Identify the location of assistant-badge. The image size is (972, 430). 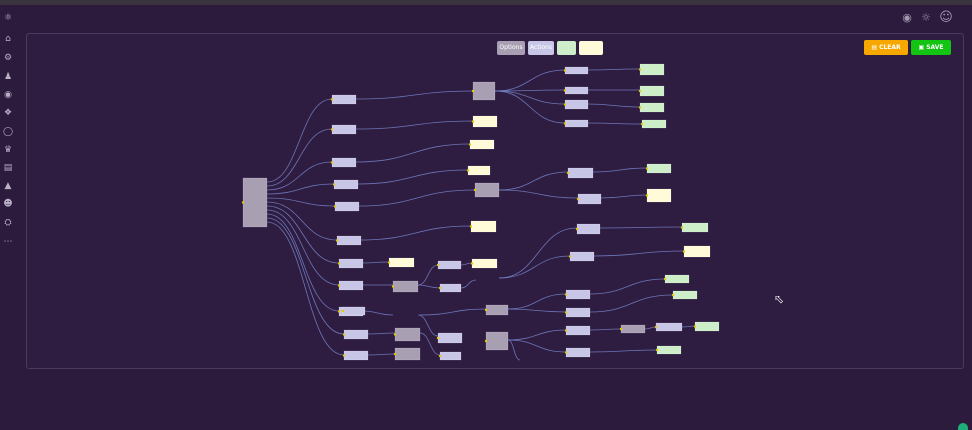
(963, 426).